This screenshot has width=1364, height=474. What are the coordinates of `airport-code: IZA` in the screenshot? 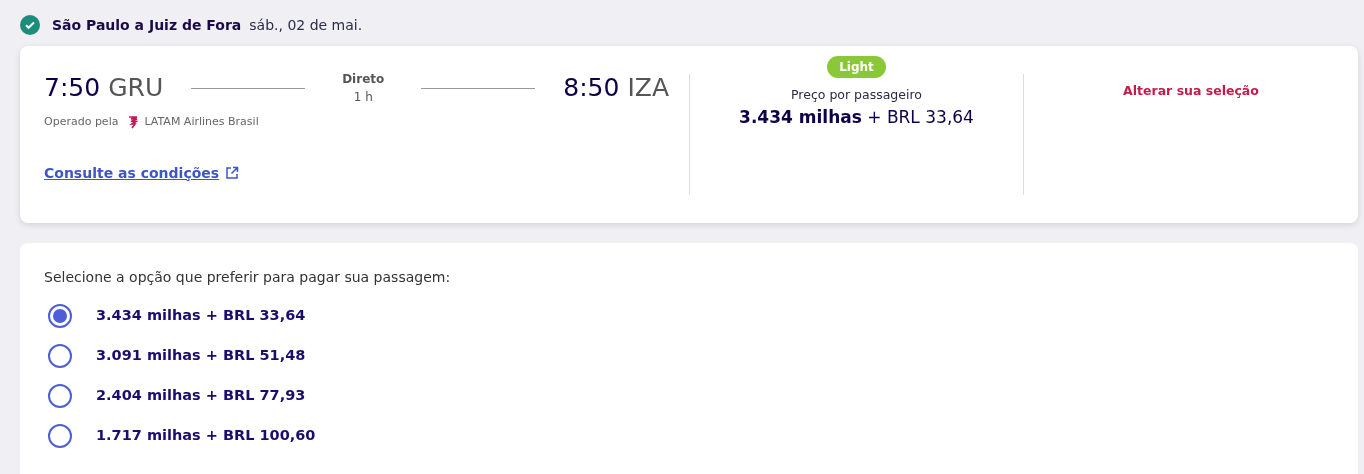 It's located at (648, 88).